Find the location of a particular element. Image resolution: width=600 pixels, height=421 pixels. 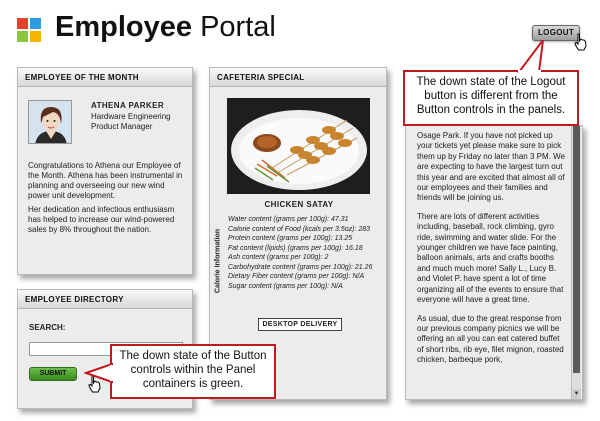

employee-avatar is located at coordinates (50, 122).